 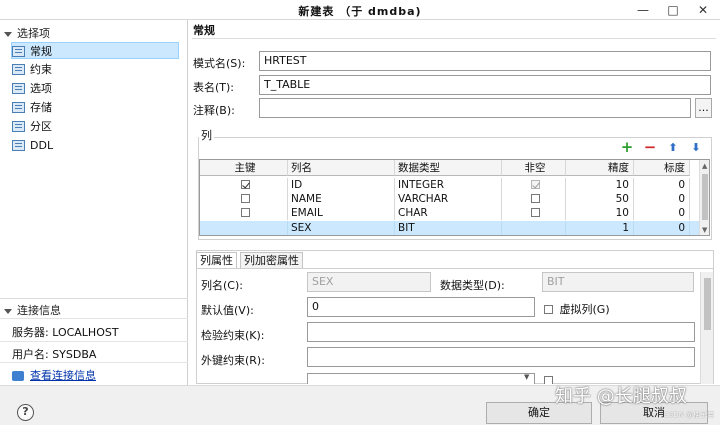 I want to click on datatype-field: BIT, so click(x=618, y=282).